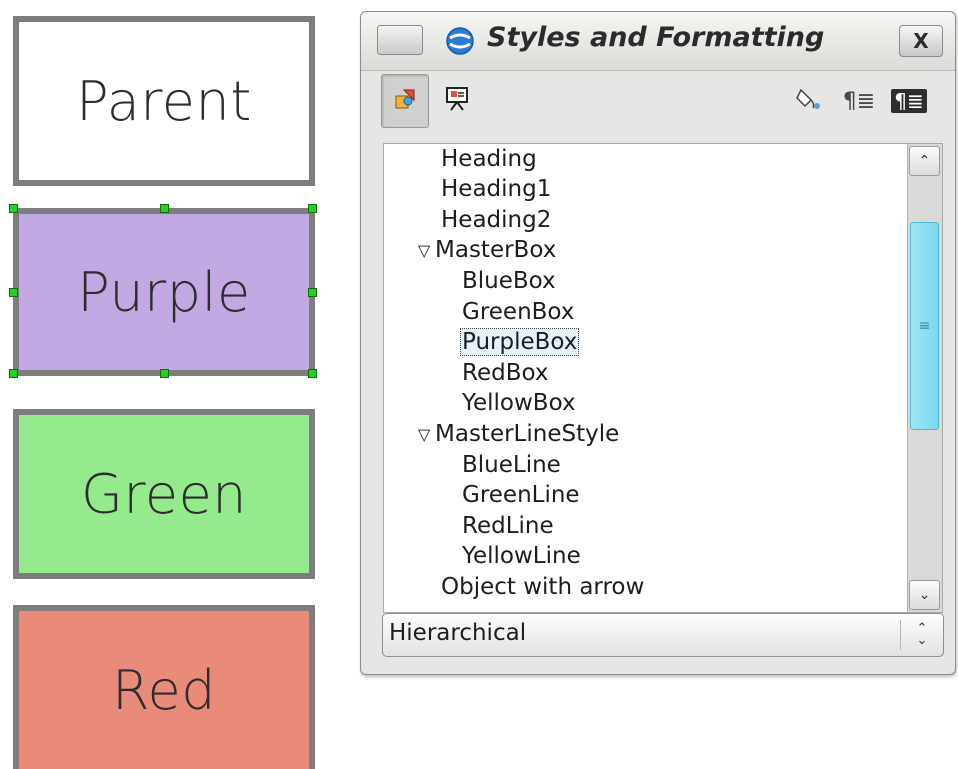 Image resolution: width=958 pixels, height=769 pixels. I want to click on presentation-styles-button, so click(457, 101).